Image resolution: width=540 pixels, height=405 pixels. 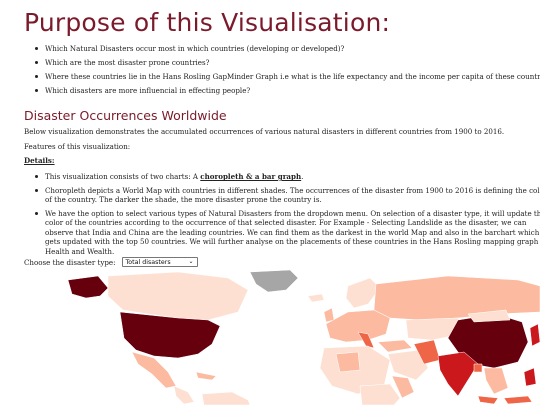 What do you see at coordinates (380, 394) in the screenshot?
I see `map-region-central-africa` at bounding box center [380, 394].